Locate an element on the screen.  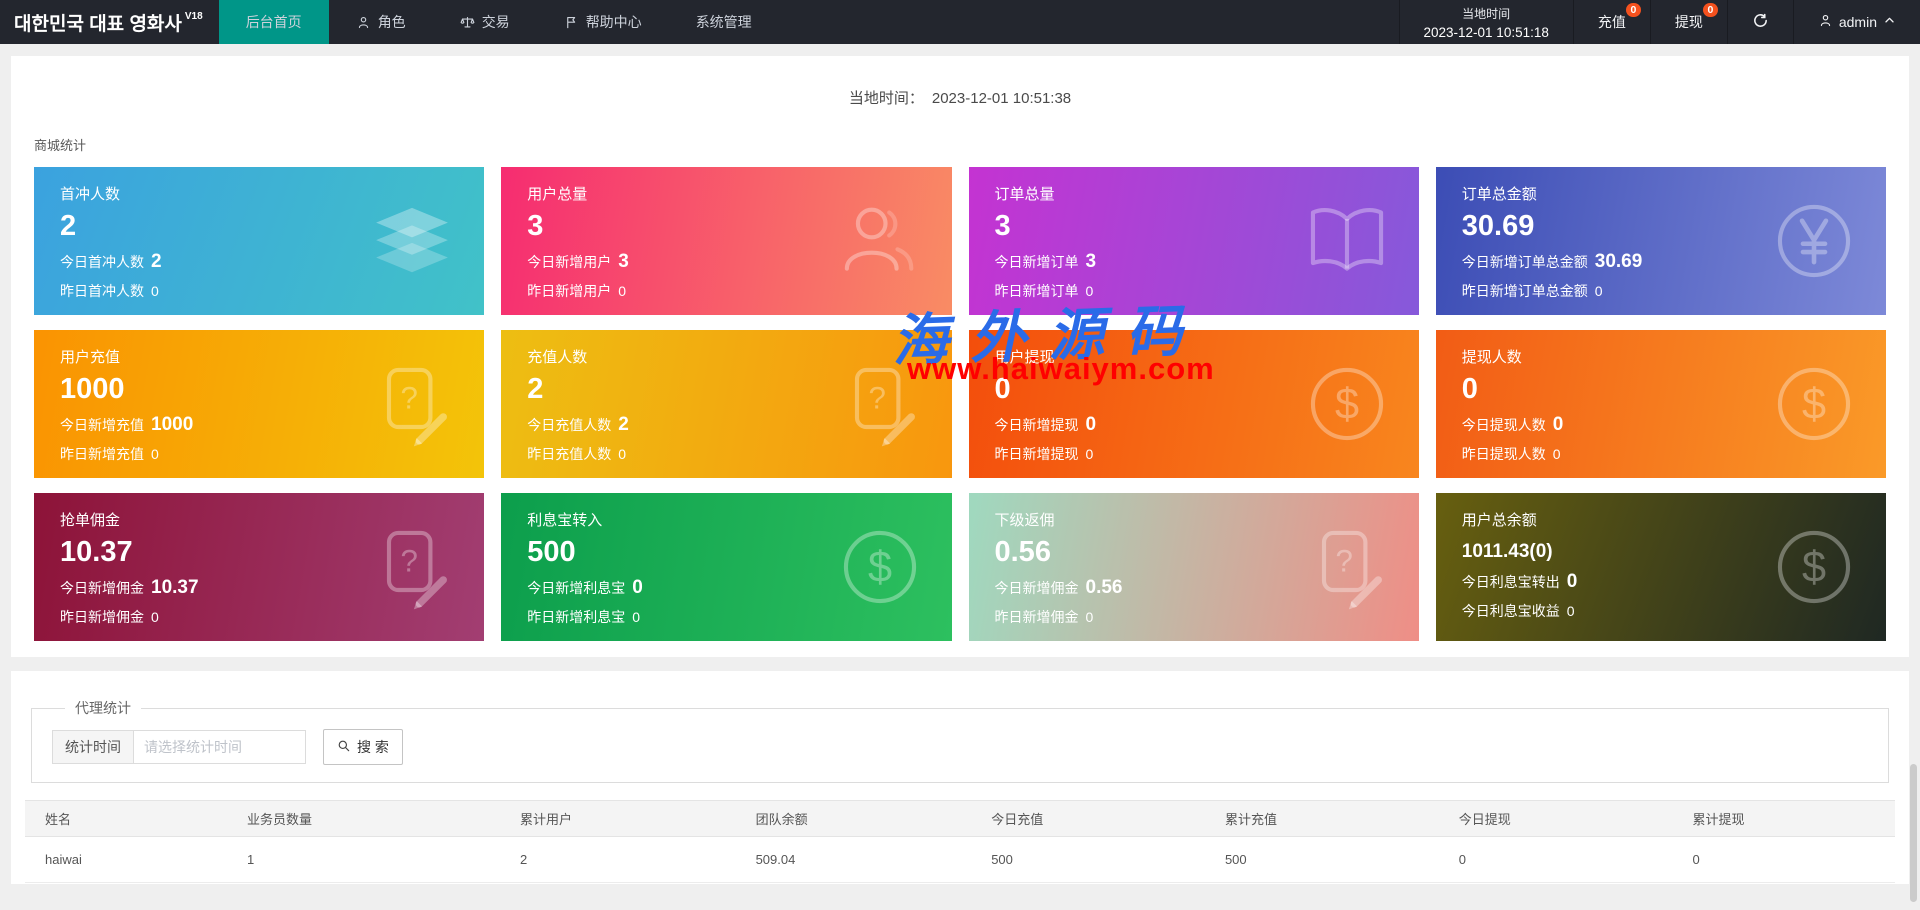
line-label: 昨日首冲人数 is located at coordinates (102, 291).